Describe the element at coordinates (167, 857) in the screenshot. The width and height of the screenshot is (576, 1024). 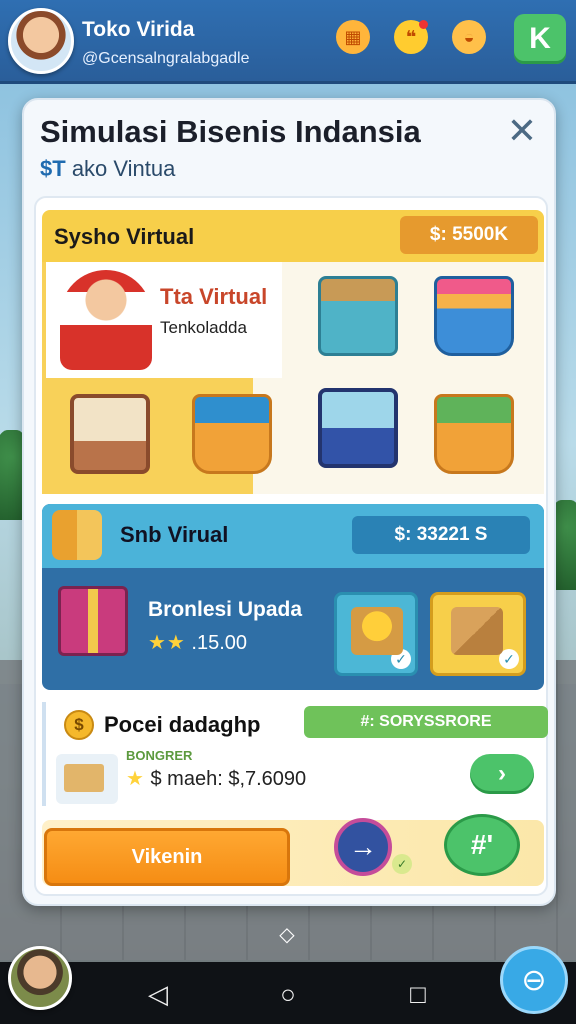
I see `primary-action-button: Vikenin` at that location.